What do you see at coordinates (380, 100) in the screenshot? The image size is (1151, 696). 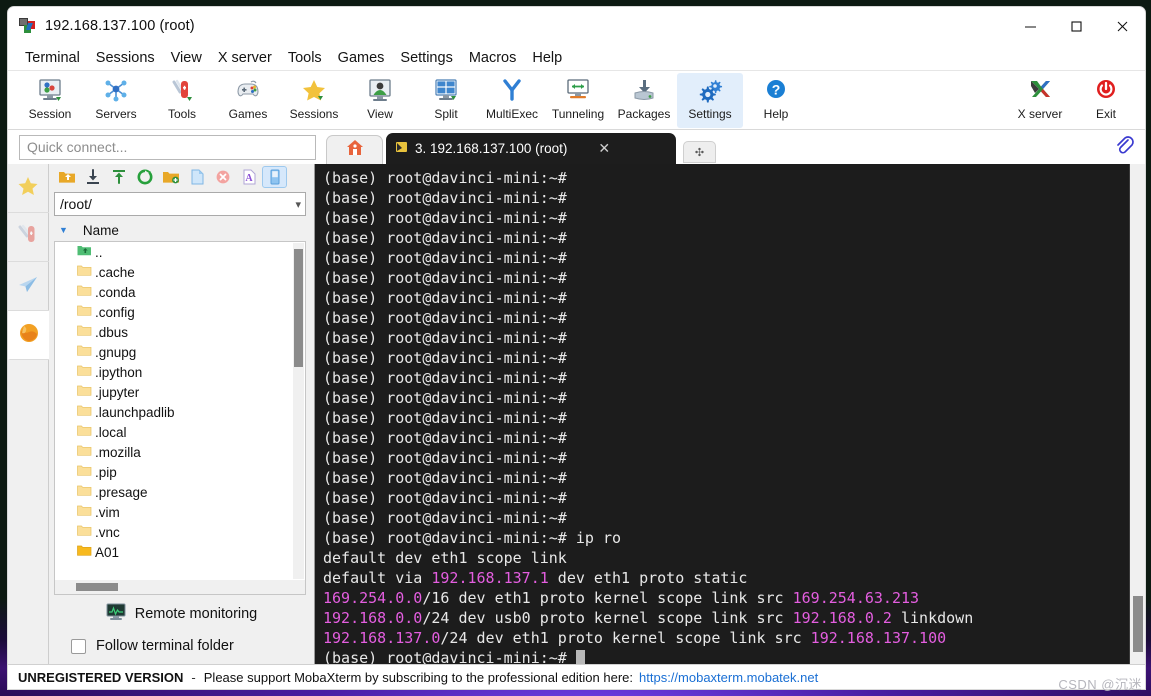 I see `toolbar-view-button: View` at bounding box center [380, 100].